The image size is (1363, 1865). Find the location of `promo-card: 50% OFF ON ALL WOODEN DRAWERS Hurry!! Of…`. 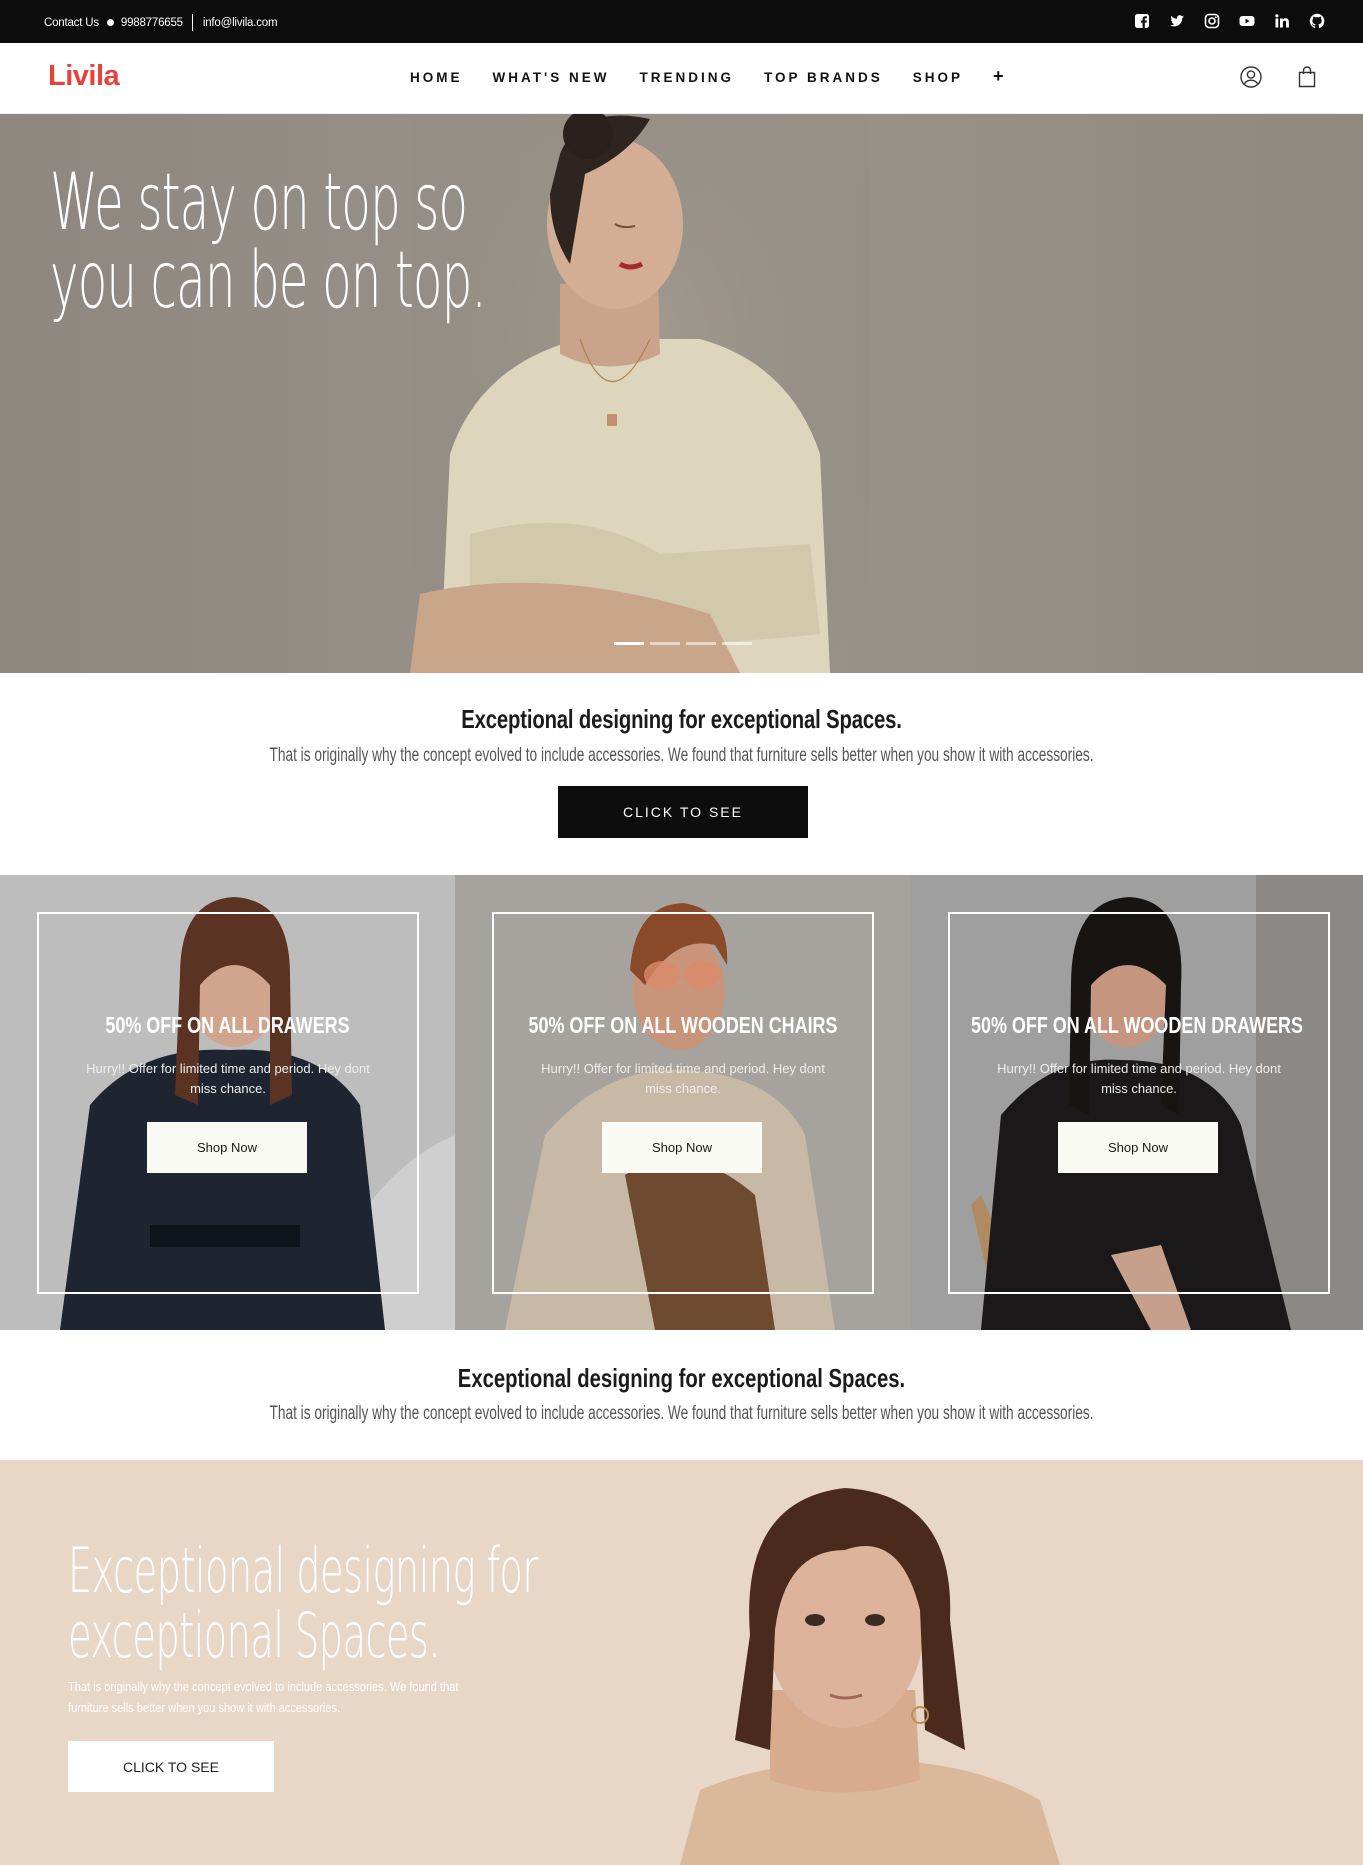

promo-card: 50% OFF ON ALL WOODEN DRAWERS Hurry!! Of… is located at coordinates (1137, 1102).